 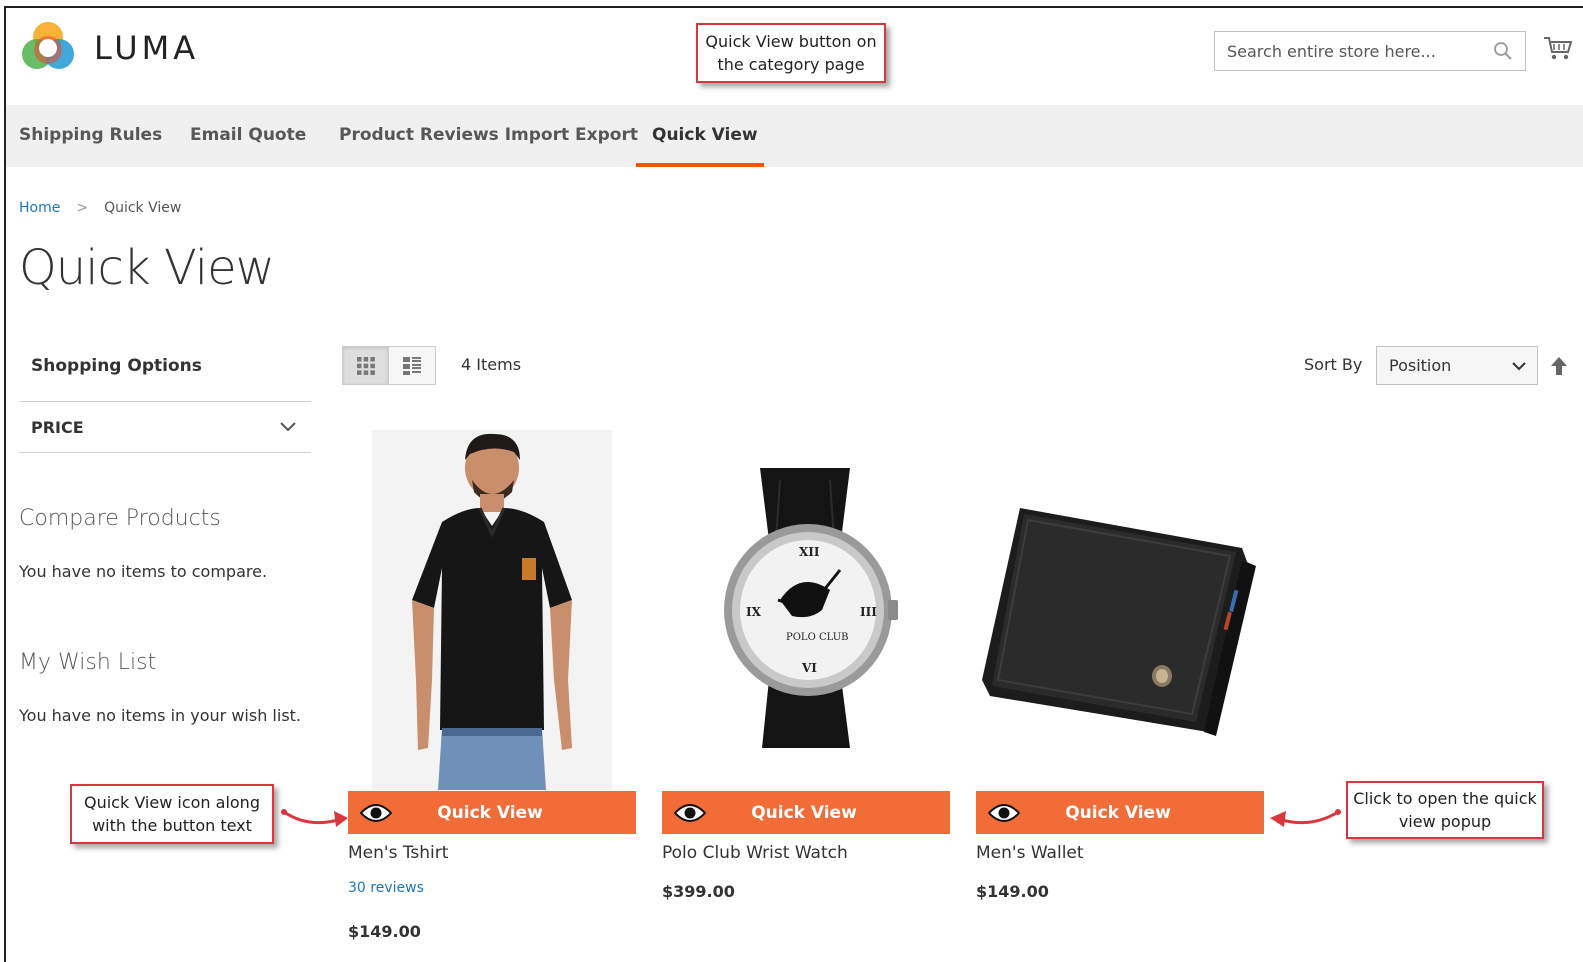 What do you see at coordinates (120, 518) in the screenshot?
I see `compare-products-heading: Compare Products` at bounding box center [120, 518].